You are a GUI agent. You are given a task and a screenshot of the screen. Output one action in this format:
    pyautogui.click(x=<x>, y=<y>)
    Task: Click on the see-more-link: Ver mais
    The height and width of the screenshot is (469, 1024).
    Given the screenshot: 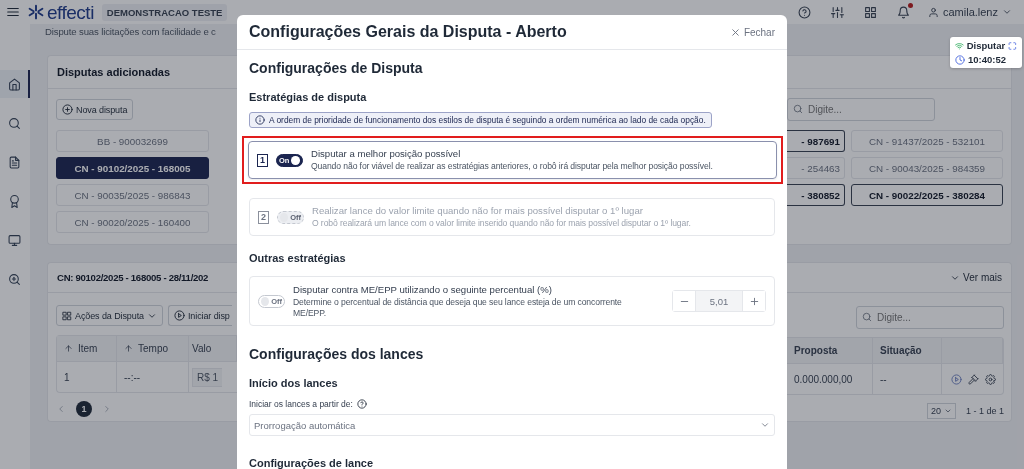 What is the action you would take?
    pyautogui.click(x=976, y=277)
    